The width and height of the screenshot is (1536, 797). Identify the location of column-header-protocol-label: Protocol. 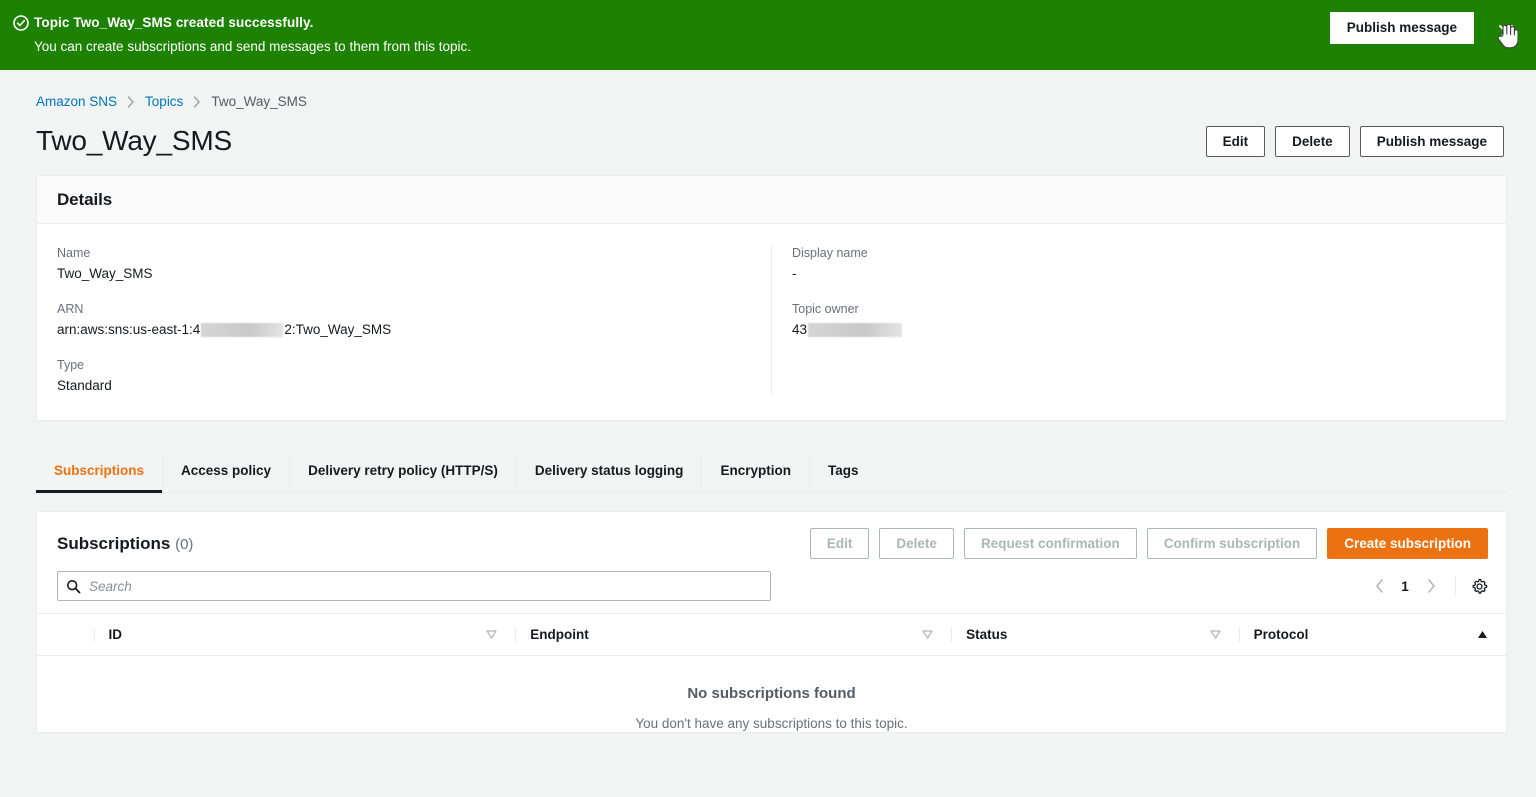
(1281, 634).